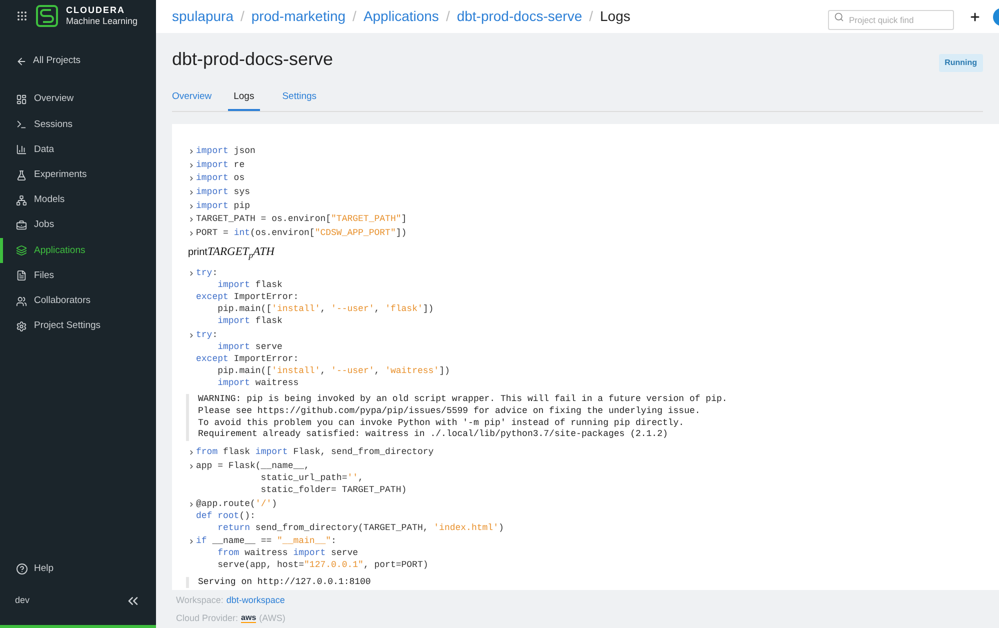 This screenshot has width=999, height=628. I want to click on network-icon, so click(21, 200).